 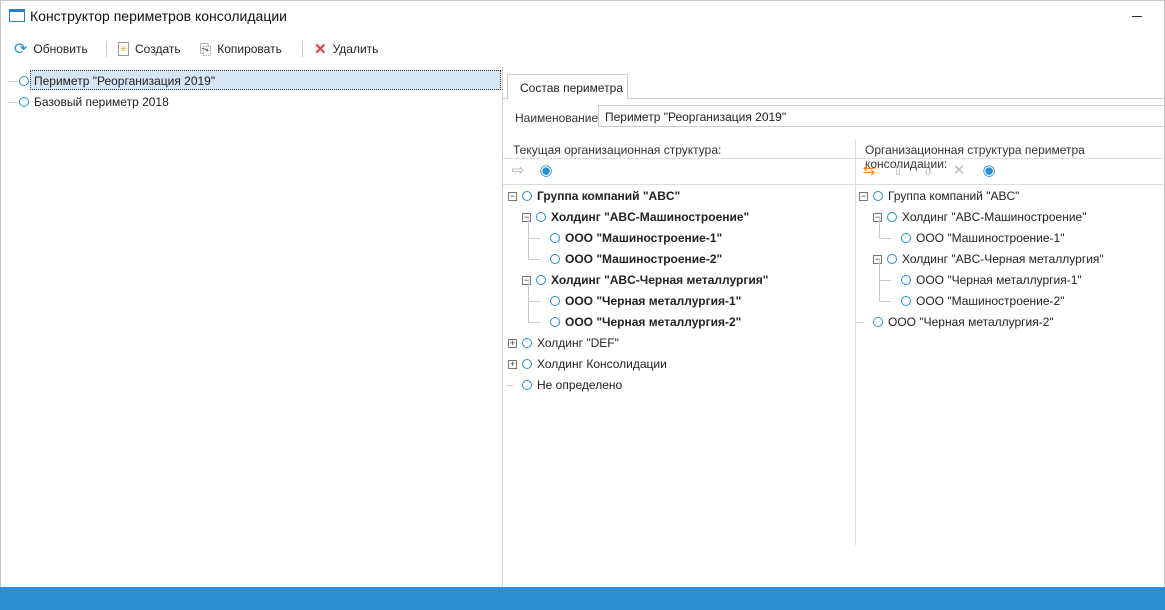 What do you see at coordinates (1137, 15) in the screenshot?
I see `minimize-button` at bounding box center [1137, 15].